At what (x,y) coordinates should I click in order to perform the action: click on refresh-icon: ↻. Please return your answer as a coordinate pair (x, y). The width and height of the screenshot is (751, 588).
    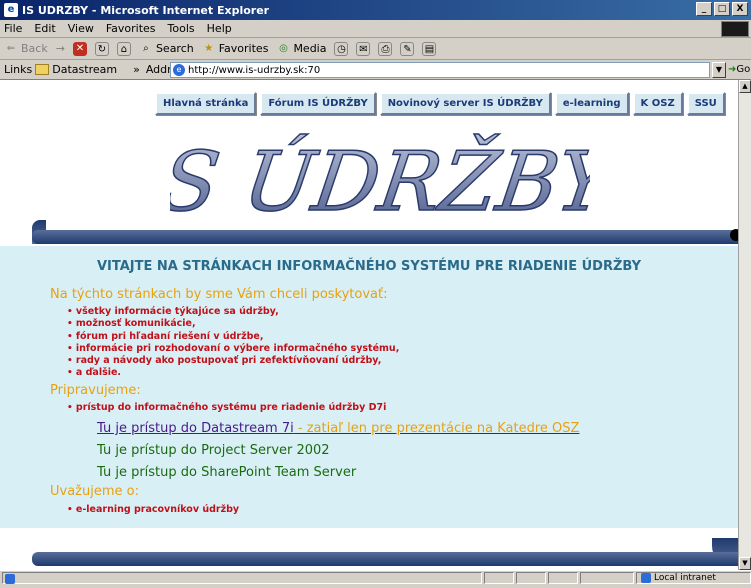
    Looking at the image, I should click on (101, 48).